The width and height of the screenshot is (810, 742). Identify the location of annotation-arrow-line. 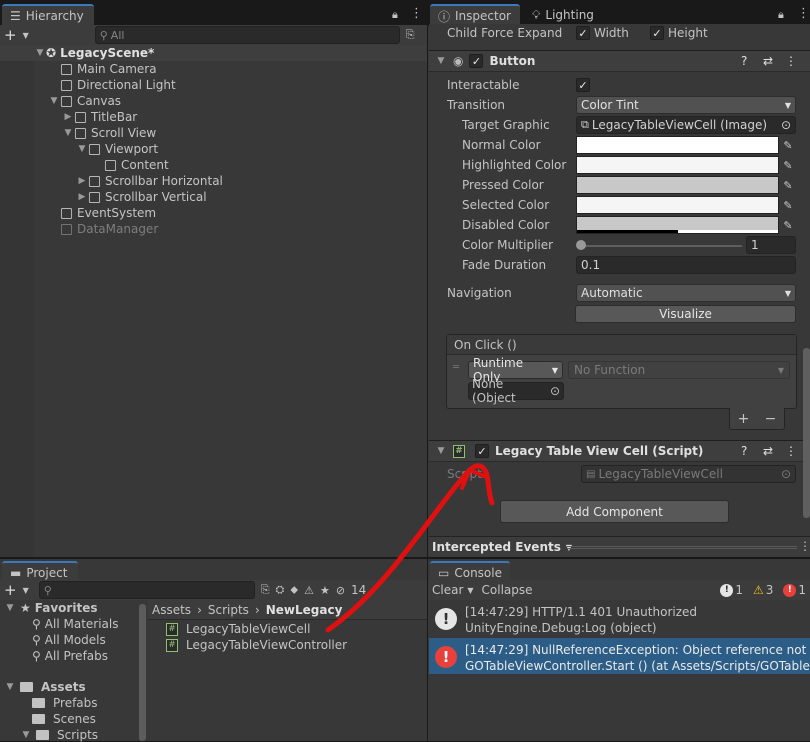
(410, 548).